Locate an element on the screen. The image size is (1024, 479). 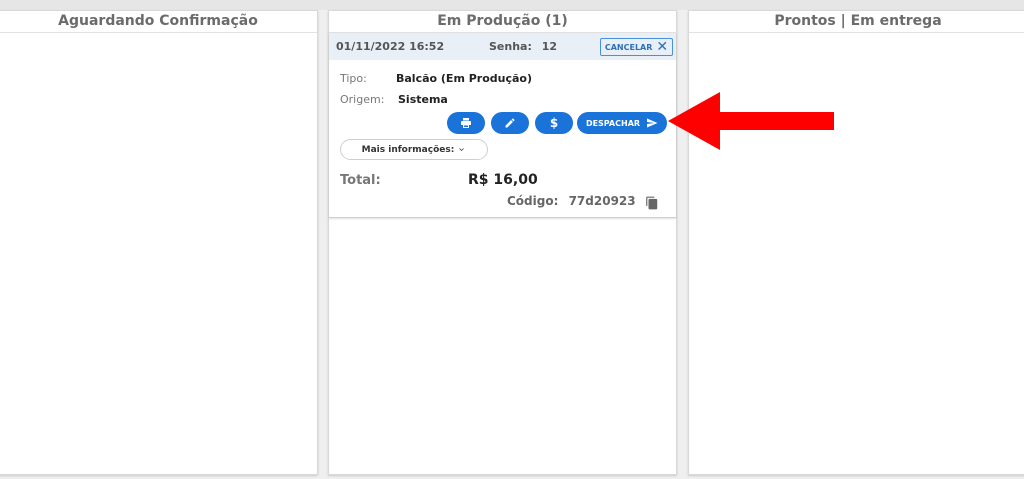
column-title: Aguardando Confirmação is located at coordinates (158, 22).